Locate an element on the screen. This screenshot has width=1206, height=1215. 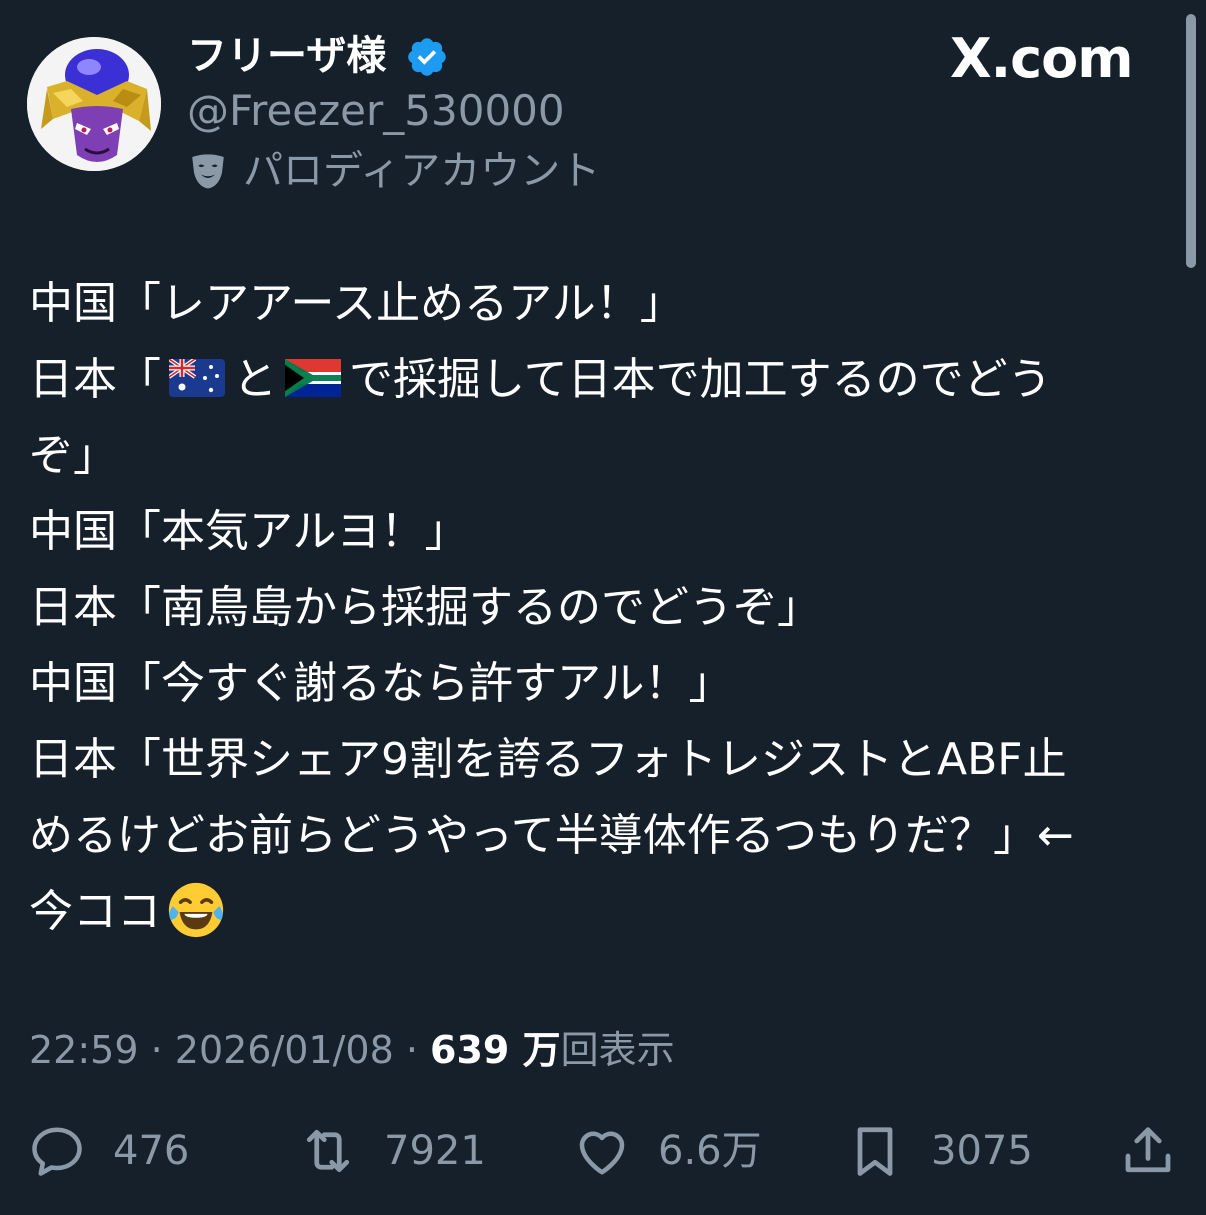
tweet-line: 日本「 と で採掘して日本で加工するのでどう is located at coordinates (604, 380).